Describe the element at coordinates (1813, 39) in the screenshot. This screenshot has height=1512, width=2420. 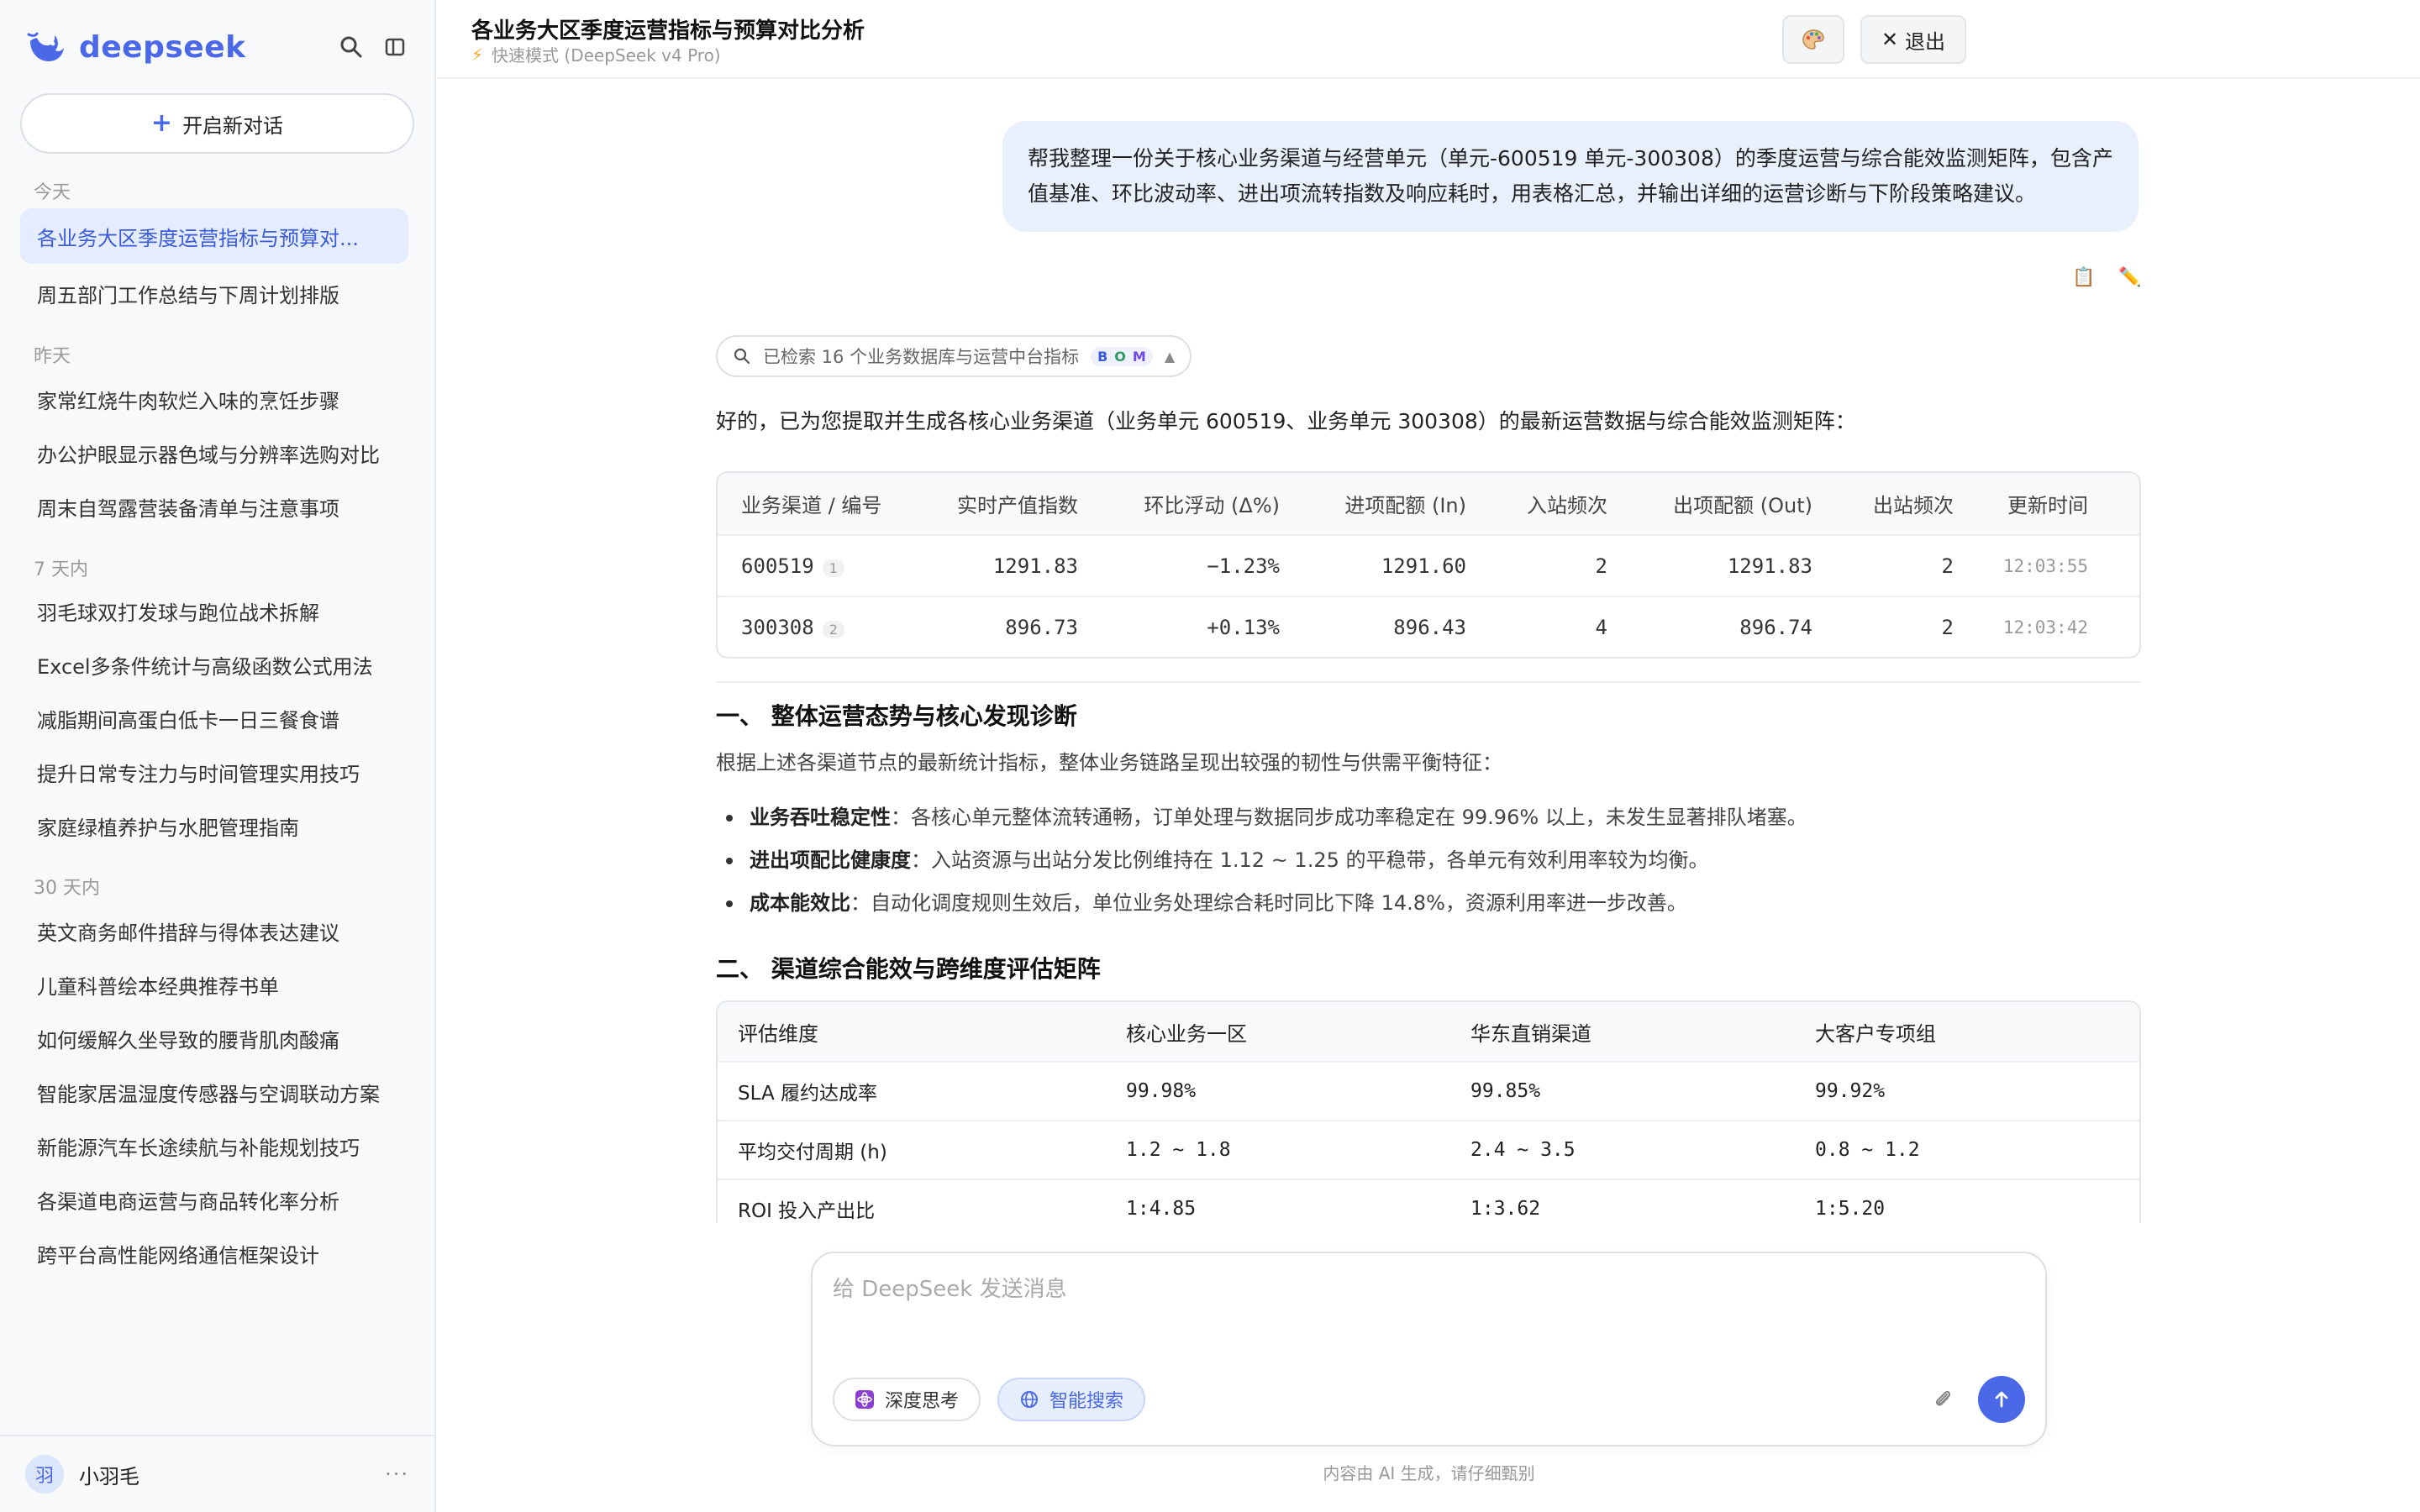
I see `theme-button` at that location.